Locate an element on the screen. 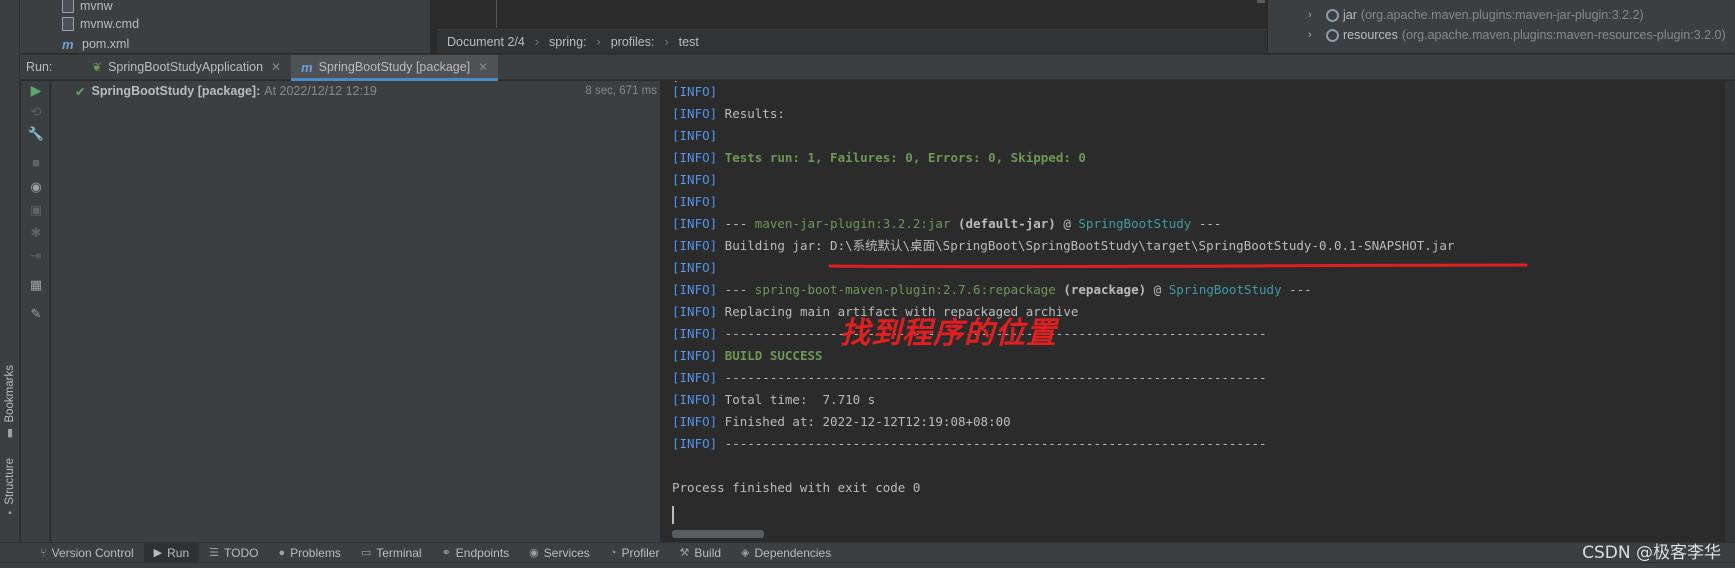 The height and width of the screenshot is (568, 1735). tool-window-dependencies: ◈ Dependencies is located at coordinates (786, 553).